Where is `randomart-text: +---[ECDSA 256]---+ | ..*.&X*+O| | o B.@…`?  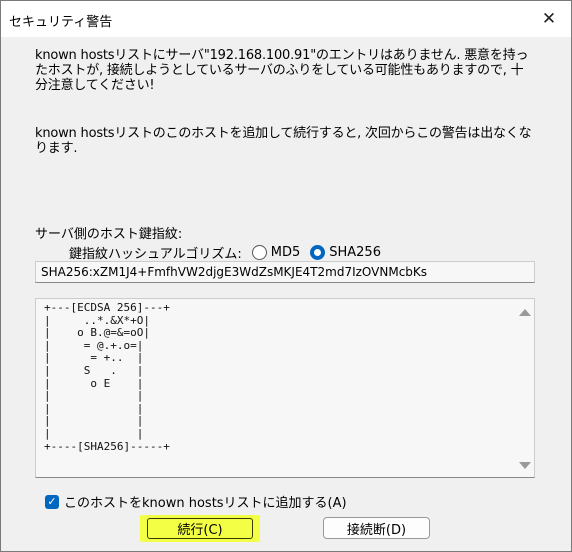
randomart-text: +---[ECDSA 256]---+ | ..*.&X*+O| | o B.@… is located at coordinates (107, 377).